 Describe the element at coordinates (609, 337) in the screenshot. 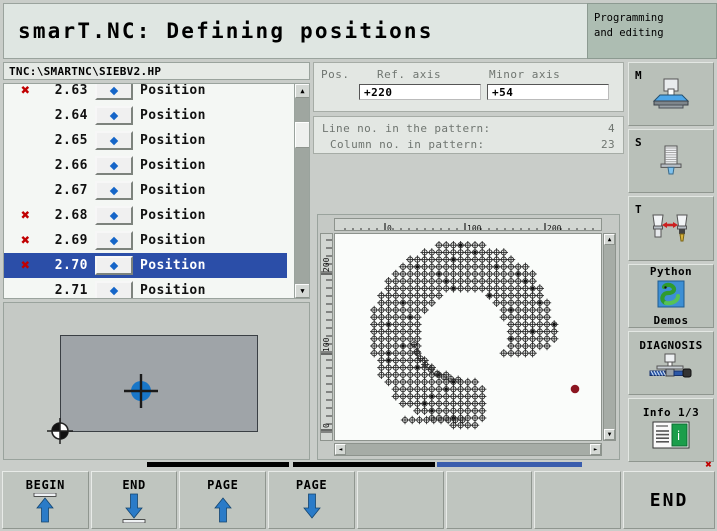

I see `graphics-vertical-scrollbar: ▲ ▼` at that location.